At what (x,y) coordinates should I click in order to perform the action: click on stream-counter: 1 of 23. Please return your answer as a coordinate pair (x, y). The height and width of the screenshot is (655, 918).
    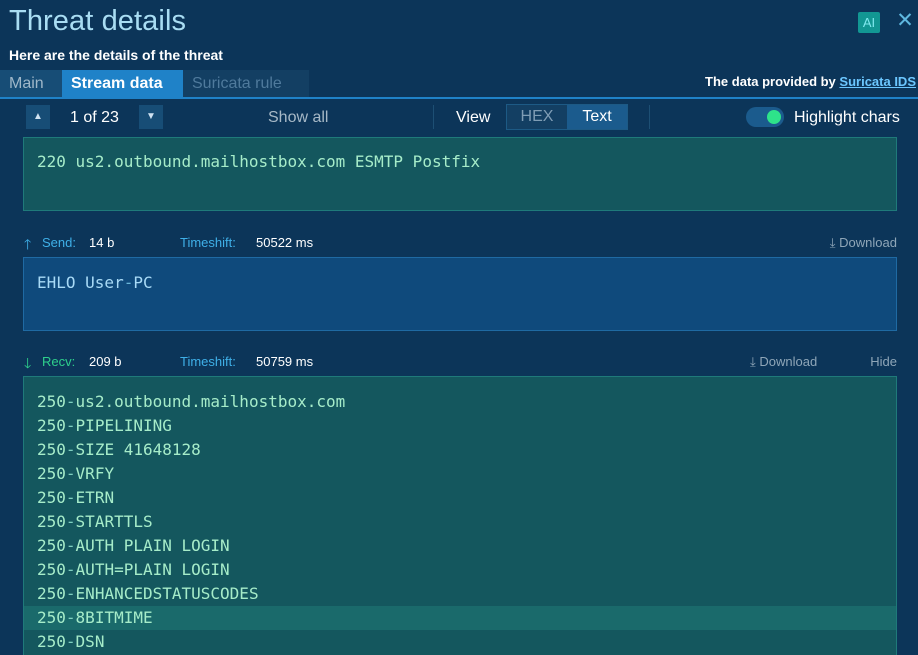
    Looking at the image, I should click on (94, 117).